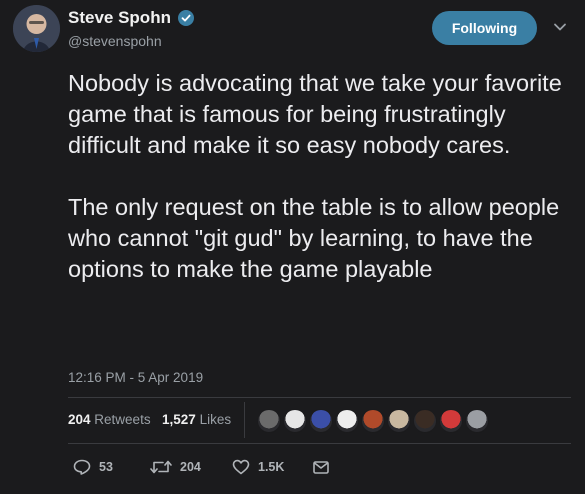 The width and height of the screenshot is (585, 494). I want to click on retweet-count: 204, so click(190, 467).